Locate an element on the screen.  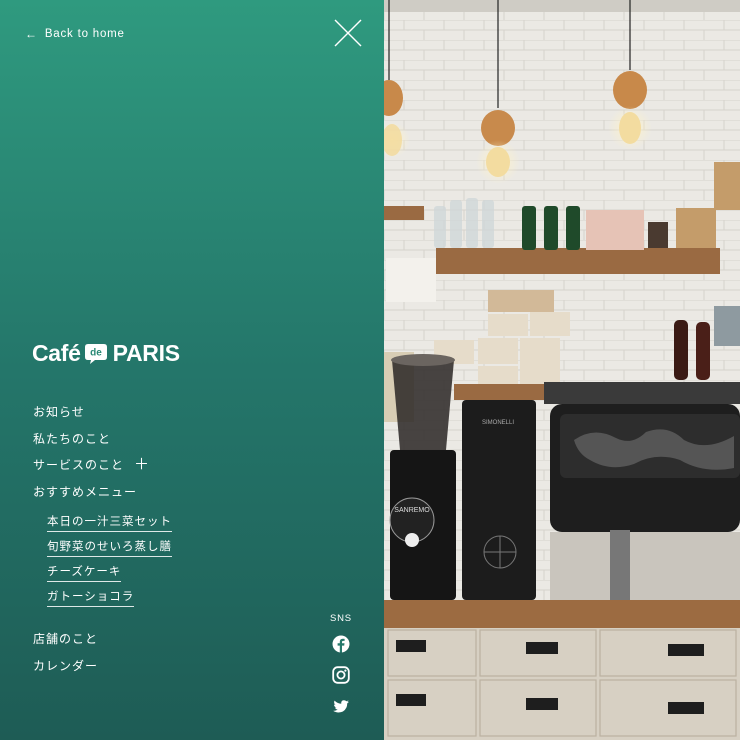
nav-item-services: サービスのこと ＋ is located at coordinates (91, 464).